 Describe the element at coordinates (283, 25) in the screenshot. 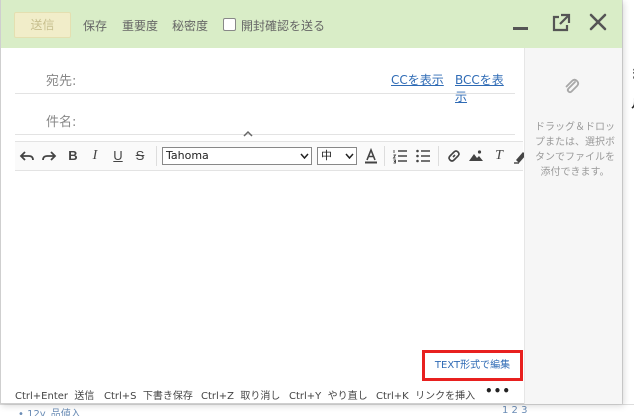

I see `read-receipt-label: 開封確認を送る` at that location.